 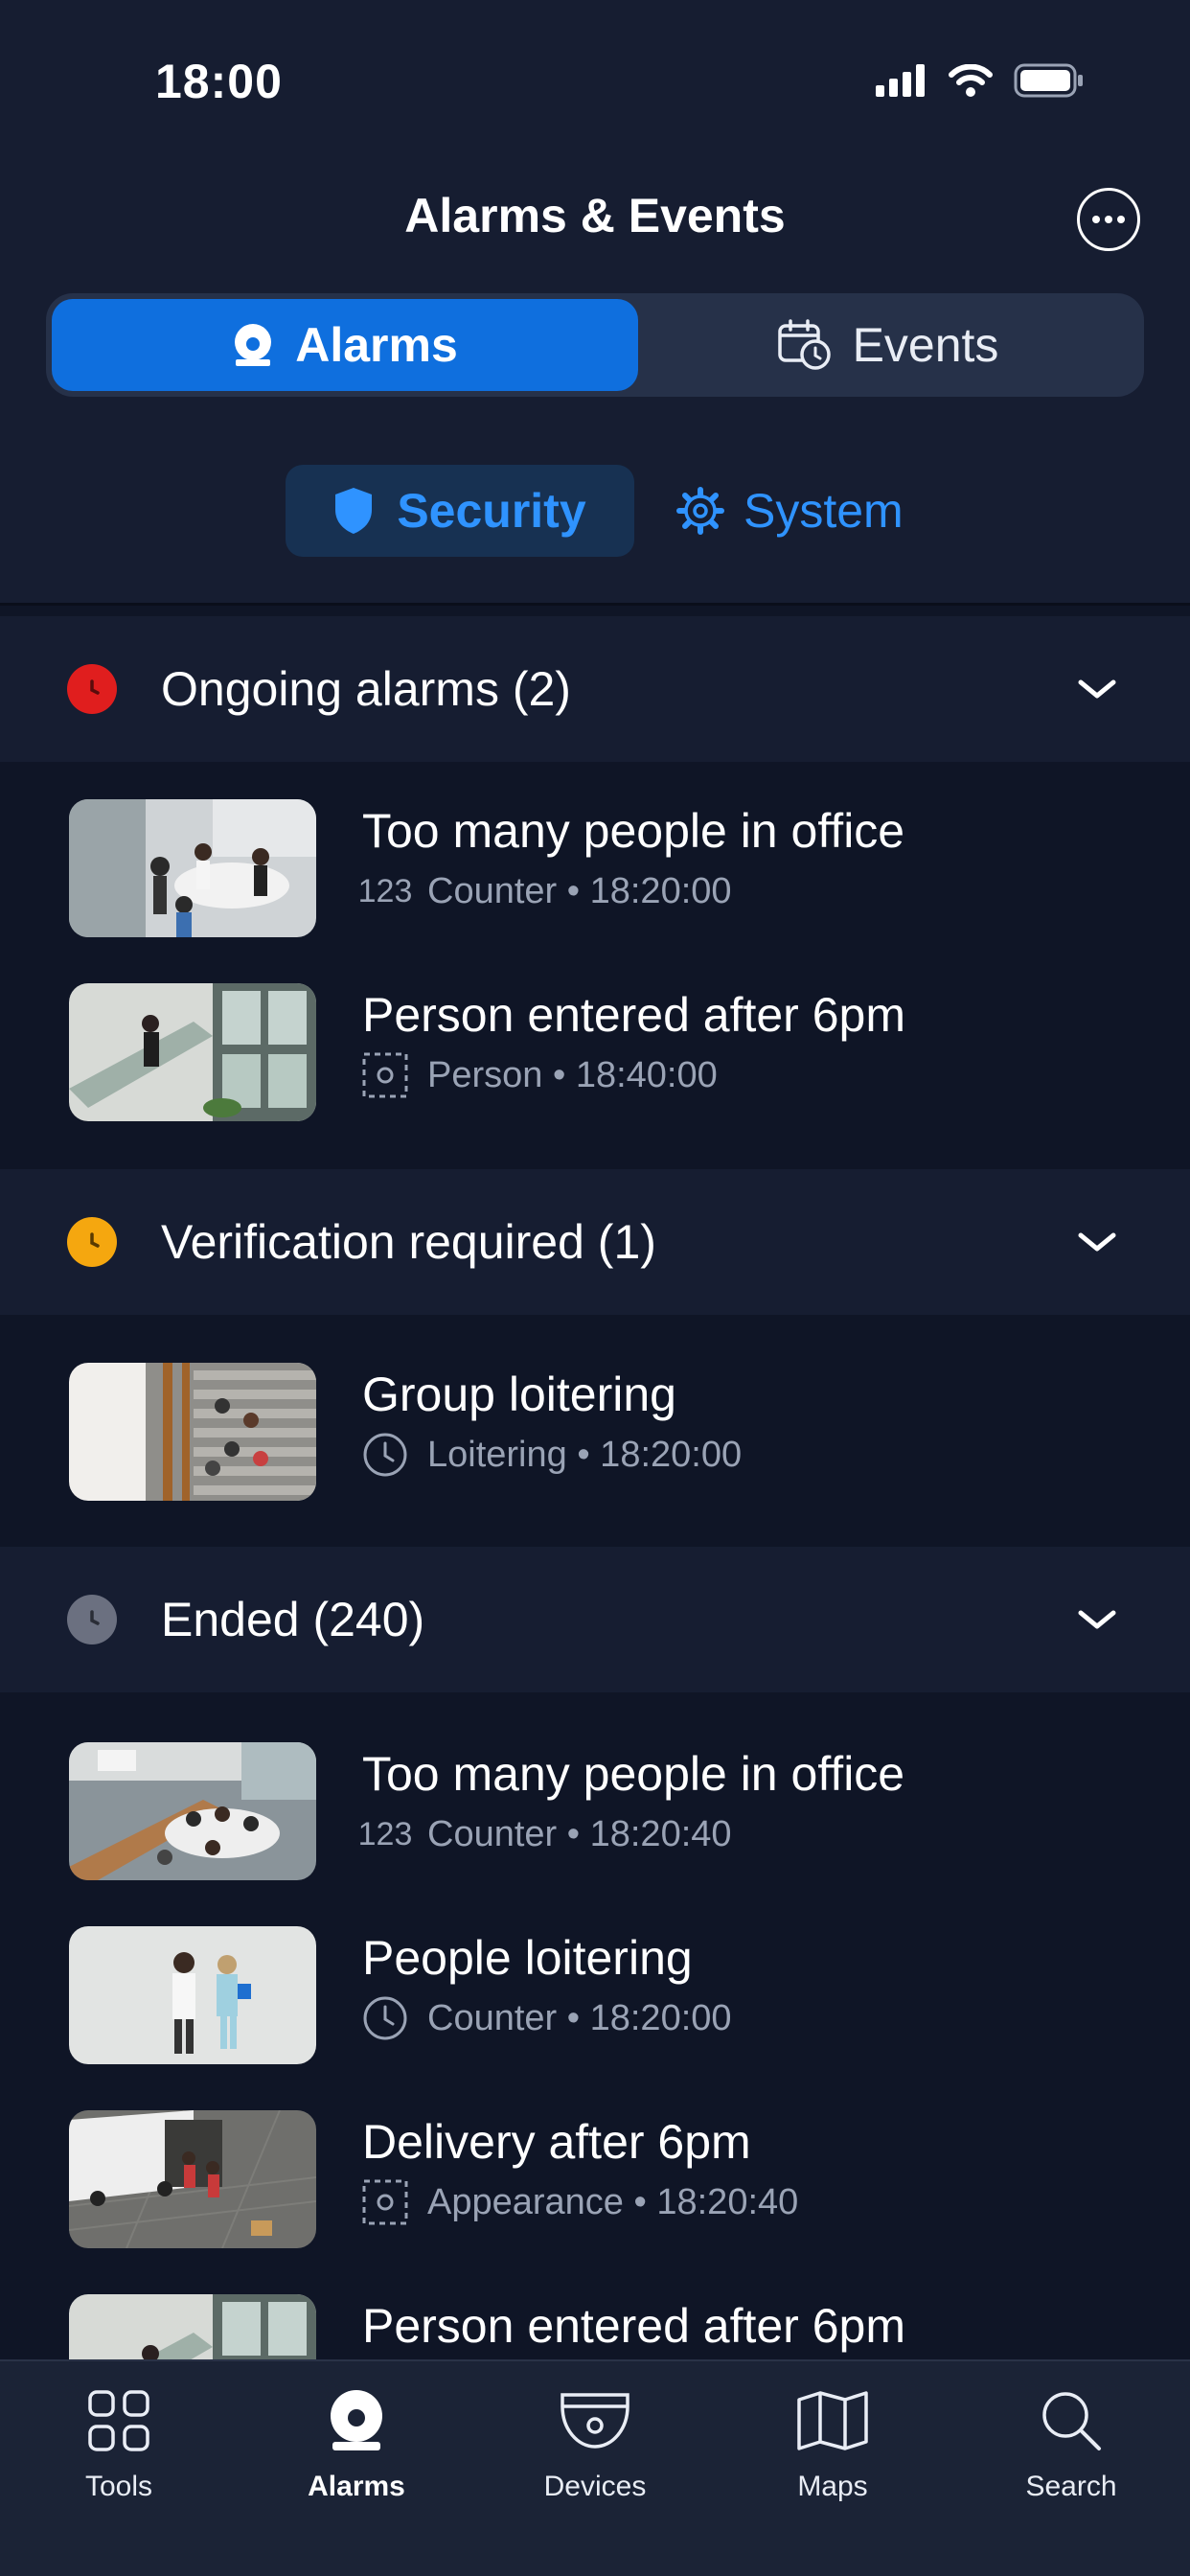 I want to click on bottom-tab-bar: Tools Alarms Devices Maps Search, so click(x=595, y=2467).